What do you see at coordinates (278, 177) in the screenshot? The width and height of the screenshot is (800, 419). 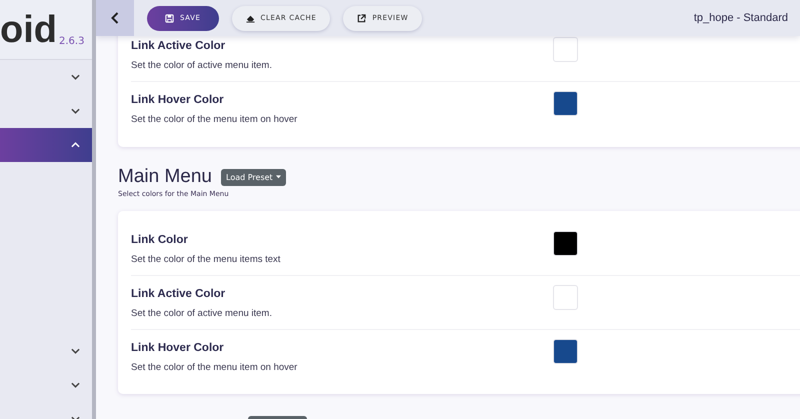 I see `caret-icon` at bounding box center [278, 177].